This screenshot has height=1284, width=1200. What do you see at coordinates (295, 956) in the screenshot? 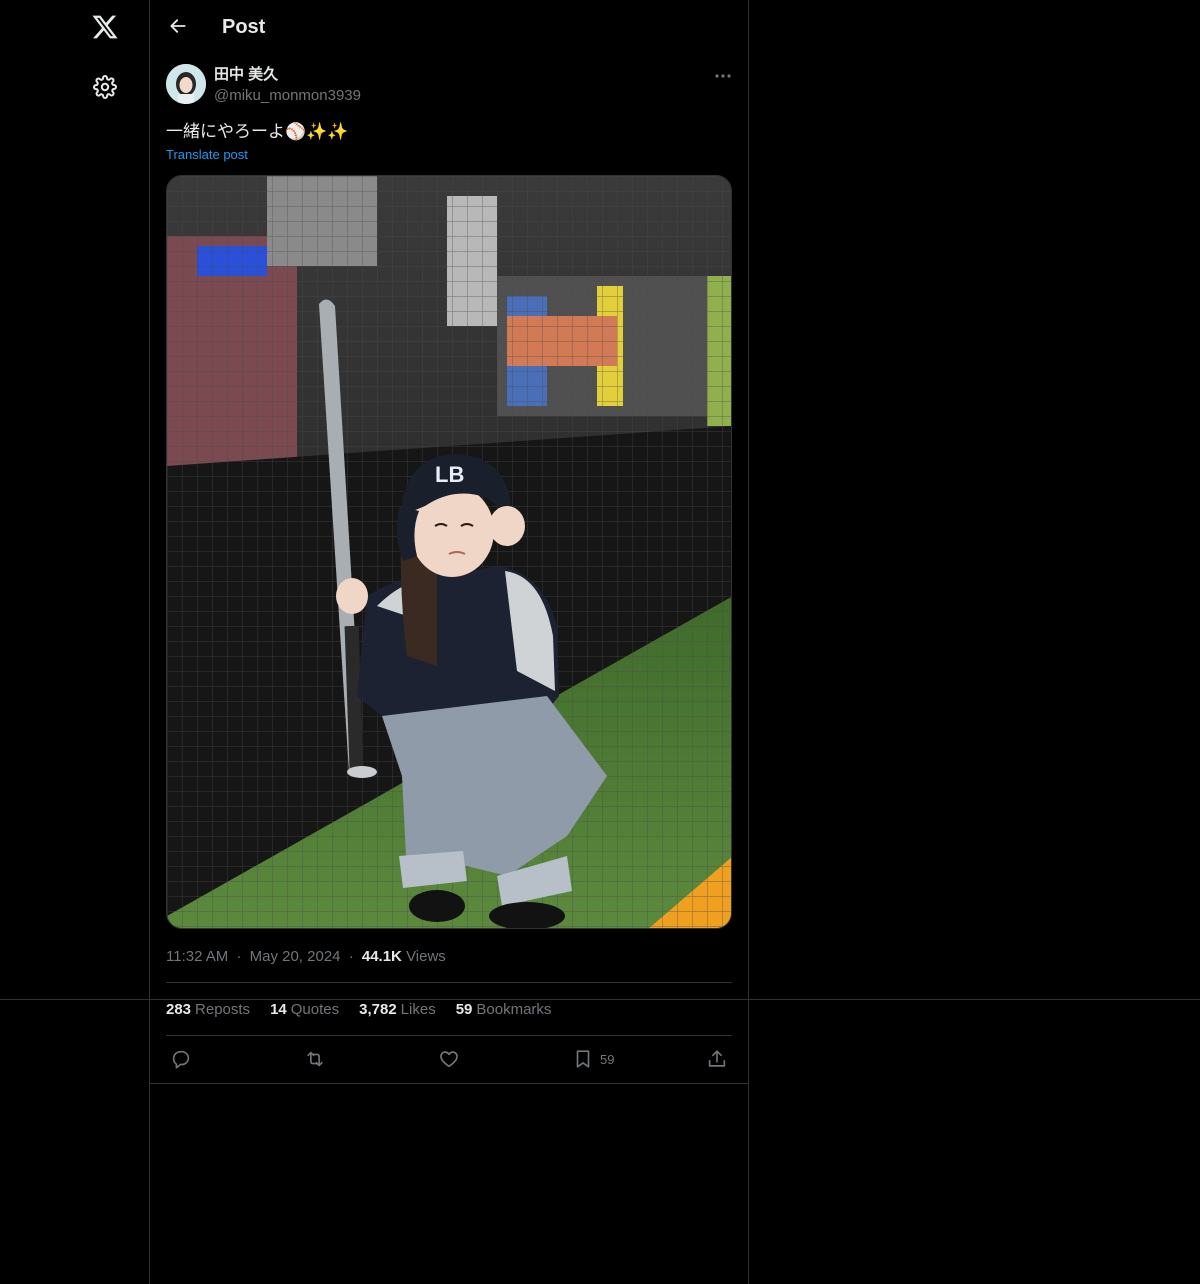
I see `post-date: May 20, 2024` at bounding box center [295, 956].